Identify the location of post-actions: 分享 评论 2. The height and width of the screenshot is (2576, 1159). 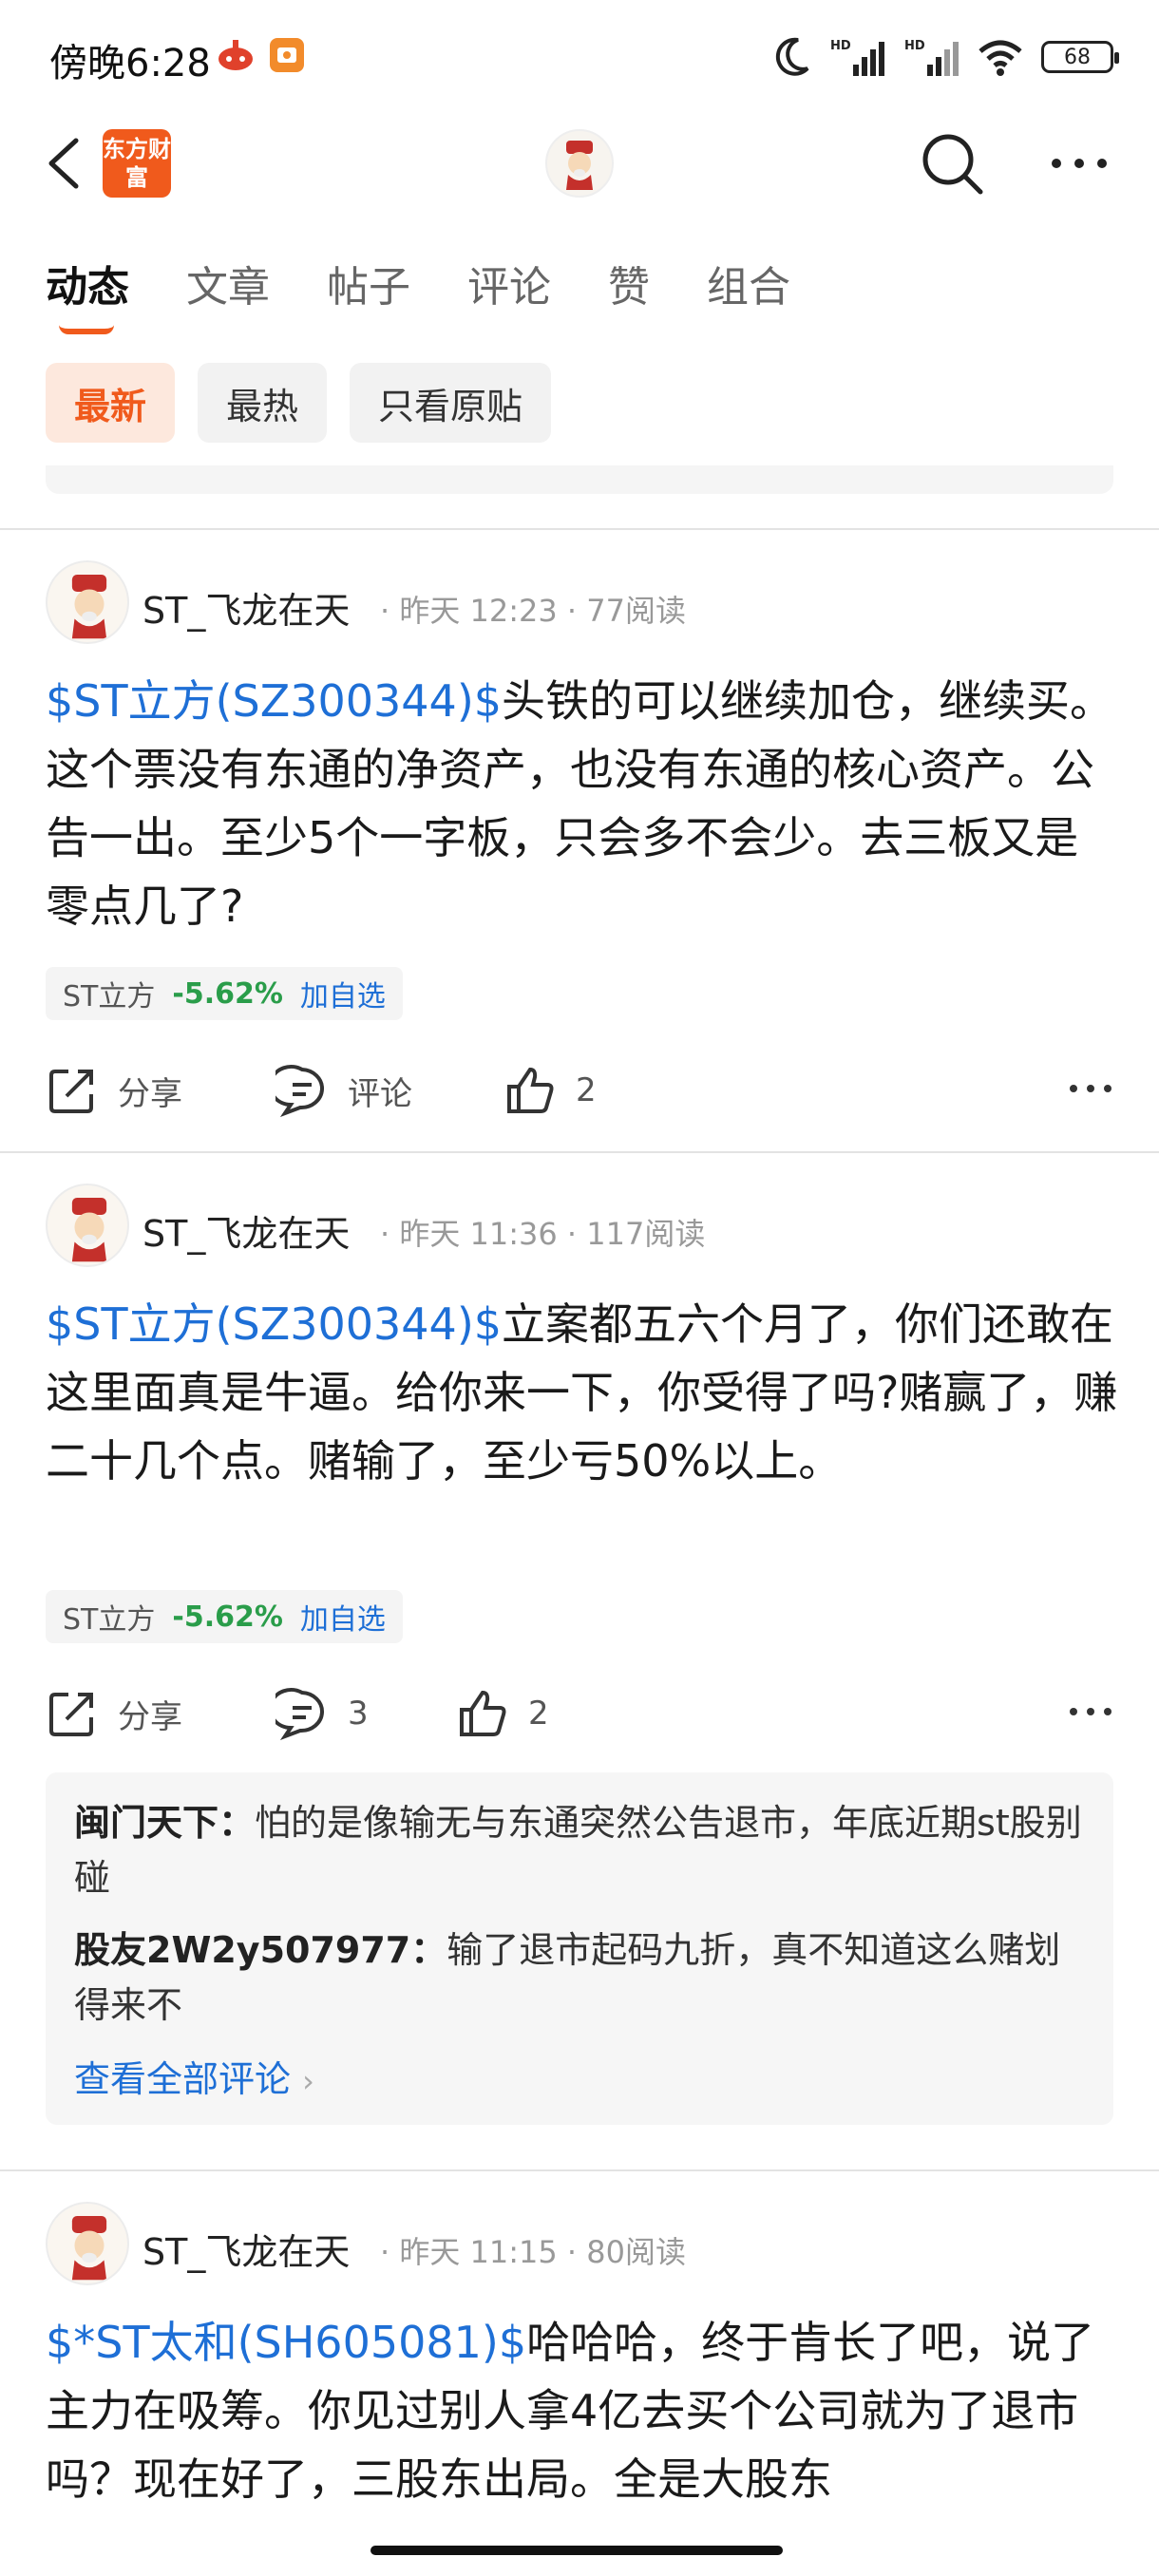
(579, 1090).